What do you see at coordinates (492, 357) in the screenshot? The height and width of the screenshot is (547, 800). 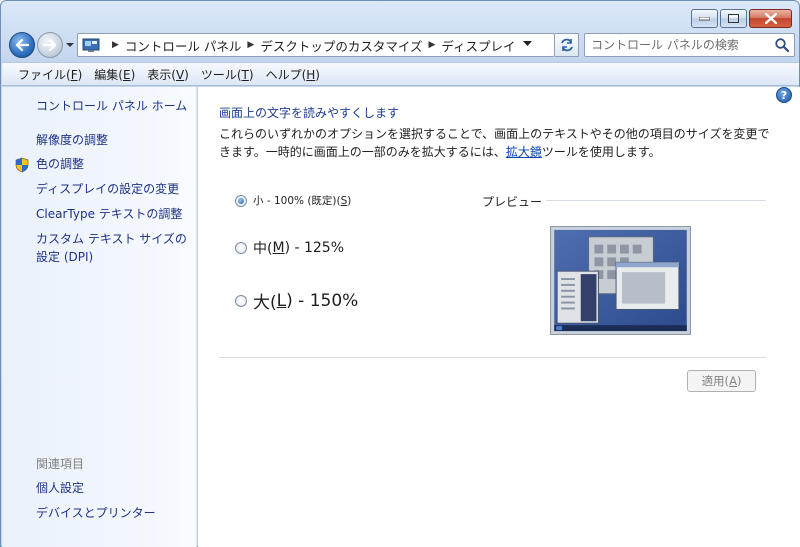 I see `section-divider` at bounding box center [492, 357].